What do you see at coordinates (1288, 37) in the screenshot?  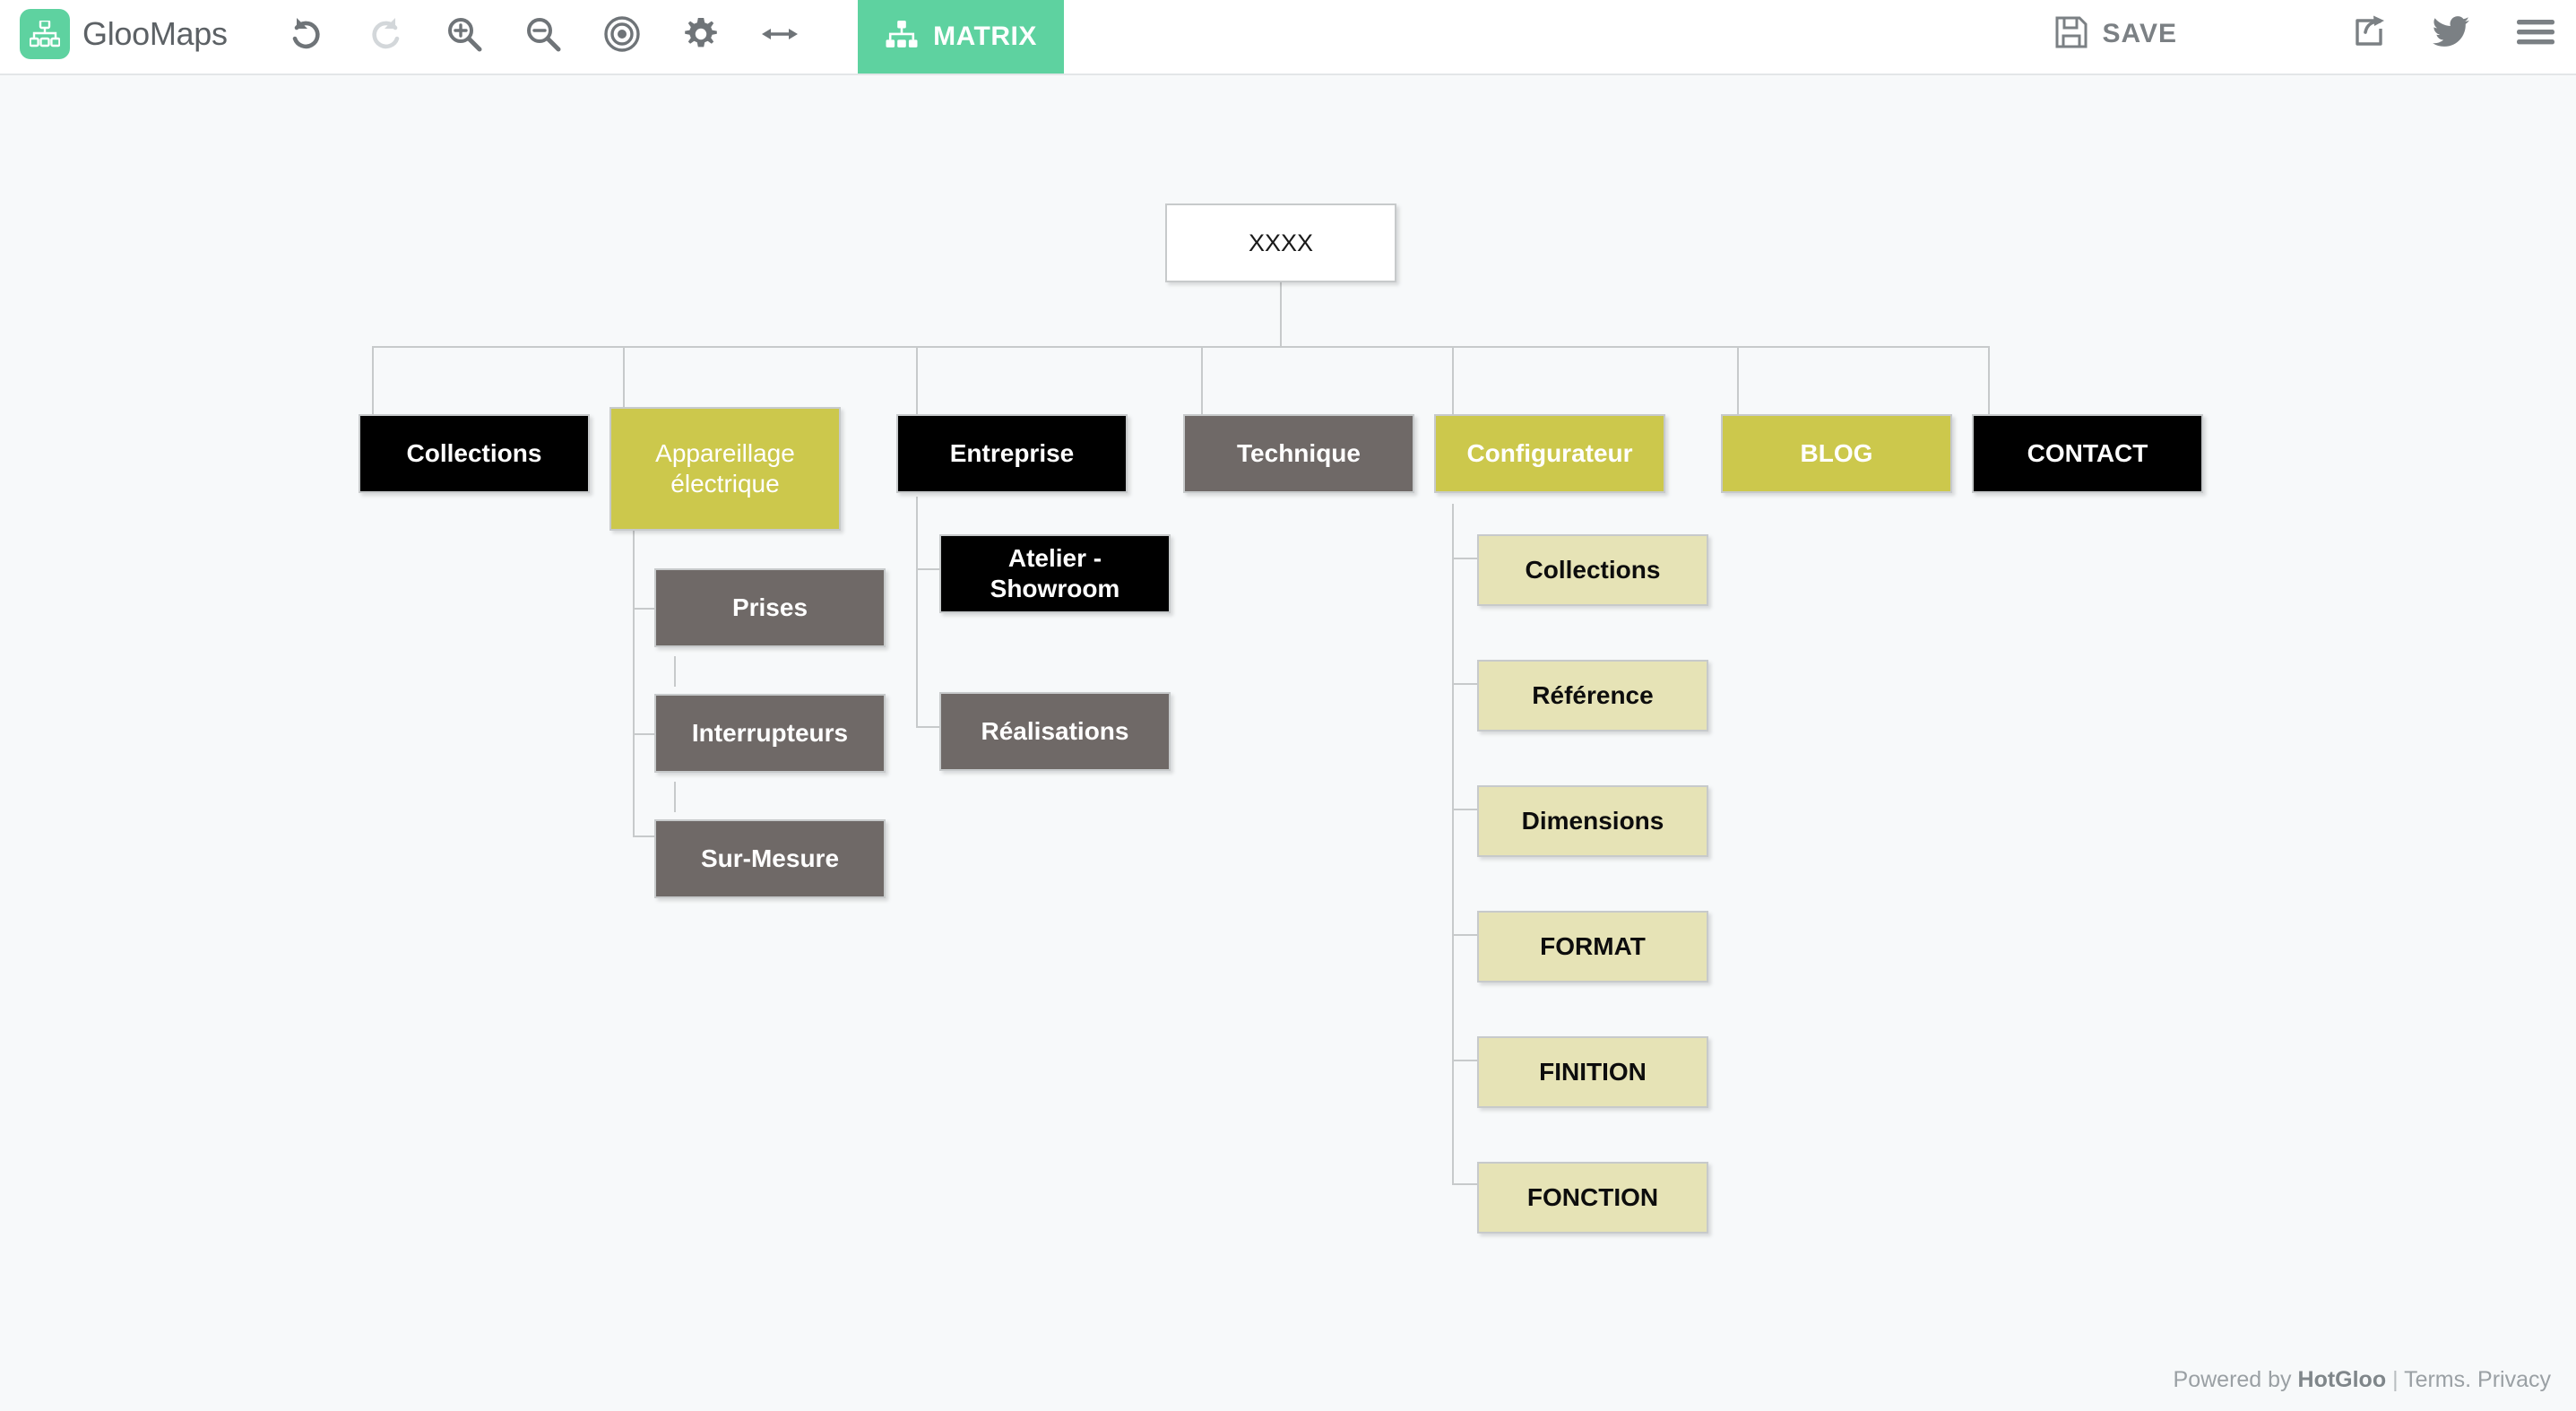 I see `top-toolbar: GlooMaps MATRIX SAVE` at bounding box center [1288, 37].